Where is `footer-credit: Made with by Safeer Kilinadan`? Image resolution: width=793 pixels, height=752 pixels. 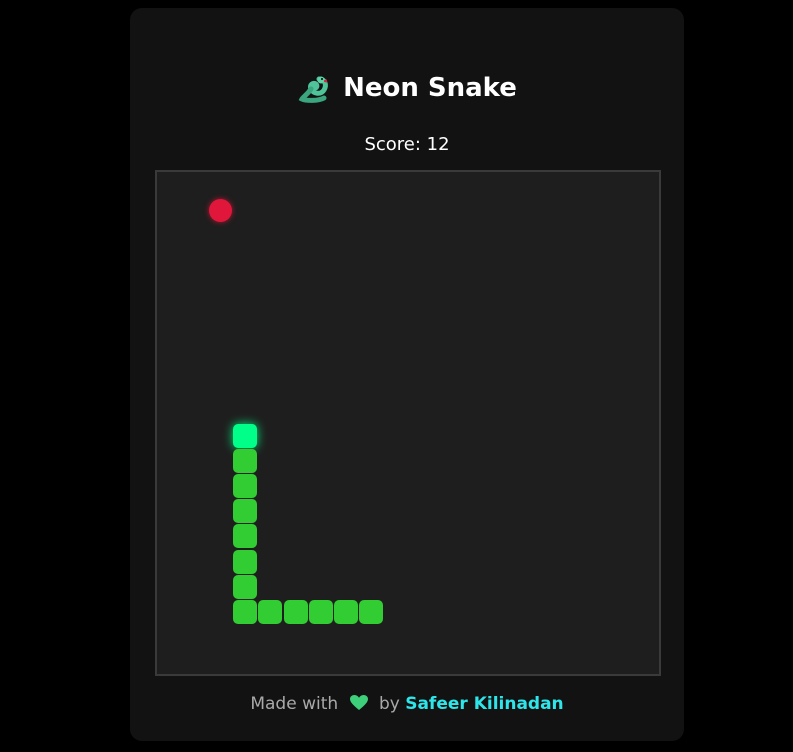
footer-credit: Made with by Safeer Kilinadan is located at coordinates (407, 705).